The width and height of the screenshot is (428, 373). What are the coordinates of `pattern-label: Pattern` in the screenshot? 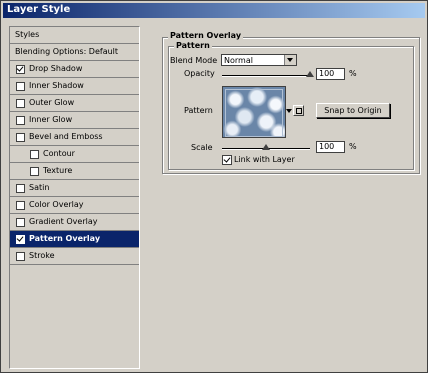 It's located at (198, 110).